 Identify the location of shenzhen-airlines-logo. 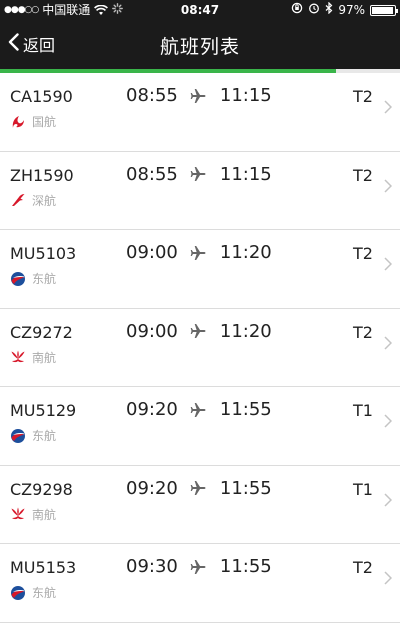
(18, 200).